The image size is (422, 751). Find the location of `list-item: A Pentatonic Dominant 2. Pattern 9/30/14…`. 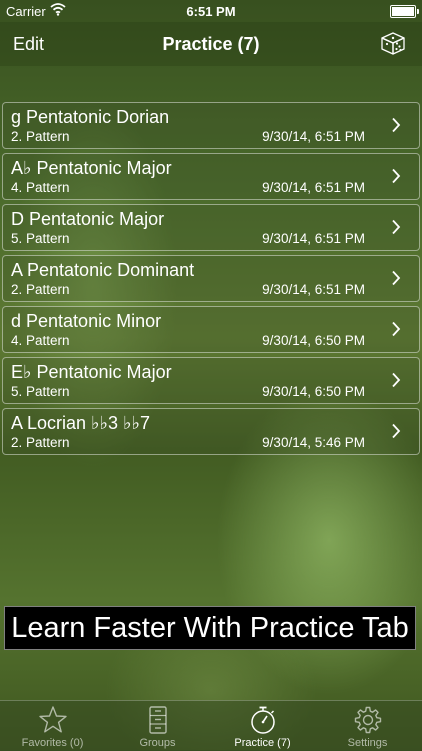

list-item: A Pentatonic Dominant 2. Pattern 9/30/14… is located at coordinates (211, 278).